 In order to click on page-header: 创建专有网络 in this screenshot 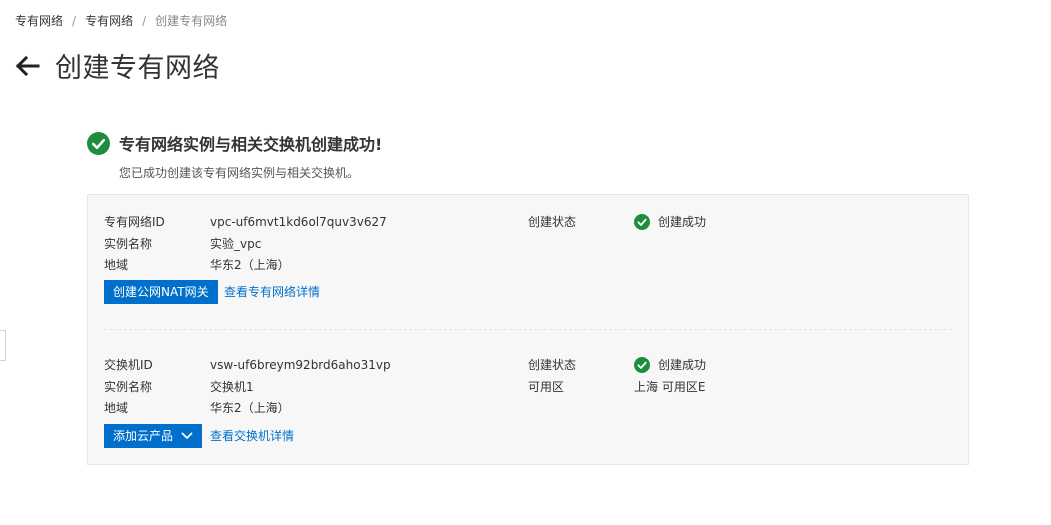, I will do `click(117, 65)`.